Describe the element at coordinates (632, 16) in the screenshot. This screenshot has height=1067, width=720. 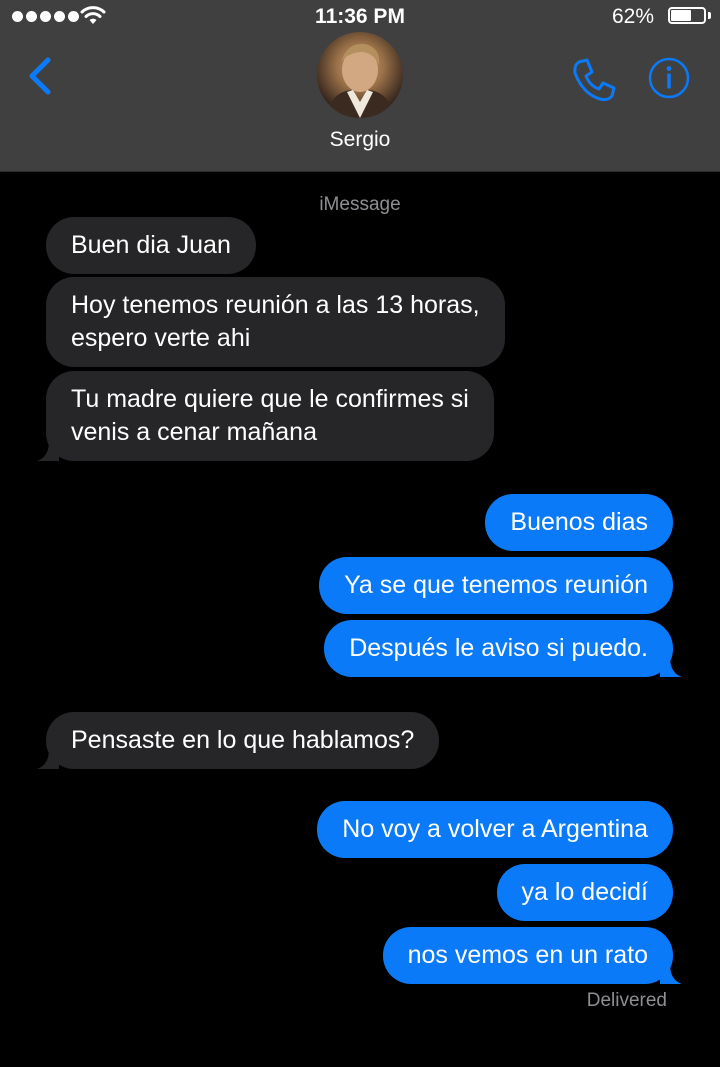
I see `battery-percentage: 62%` at that location.